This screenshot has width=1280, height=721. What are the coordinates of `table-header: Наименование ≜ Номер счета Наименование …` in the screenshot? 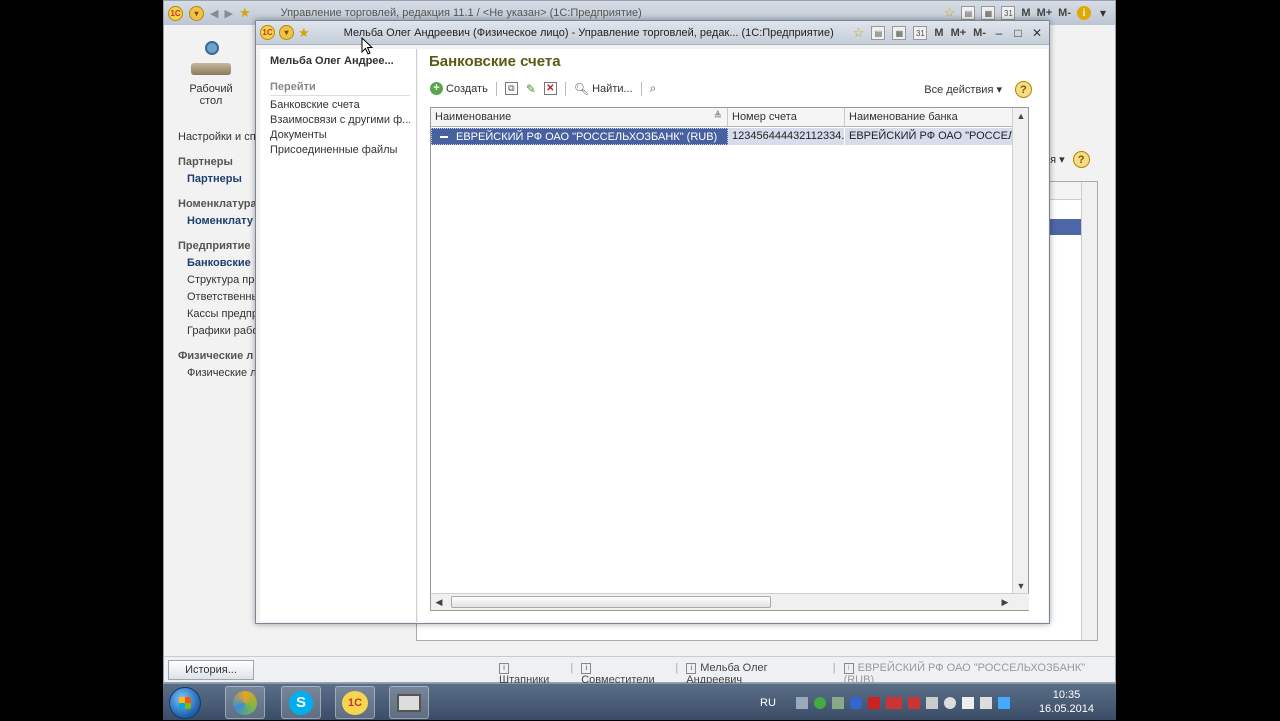 It's located at (729, 117).